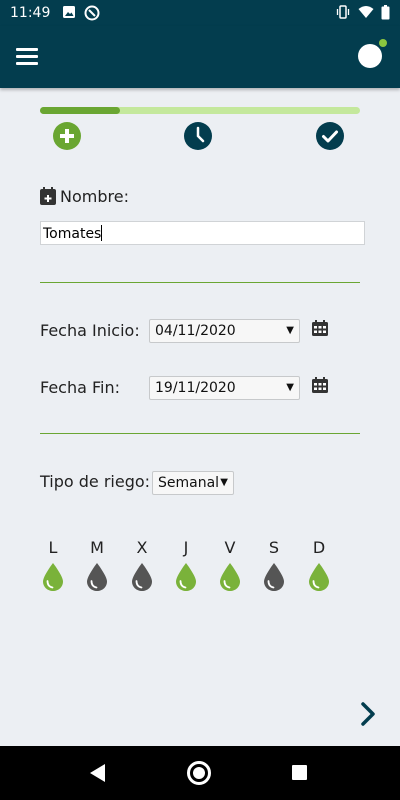 The image size is (400, 800). I want to click on start-date-select: 04/11/2020 ▼, so click(224, 331).